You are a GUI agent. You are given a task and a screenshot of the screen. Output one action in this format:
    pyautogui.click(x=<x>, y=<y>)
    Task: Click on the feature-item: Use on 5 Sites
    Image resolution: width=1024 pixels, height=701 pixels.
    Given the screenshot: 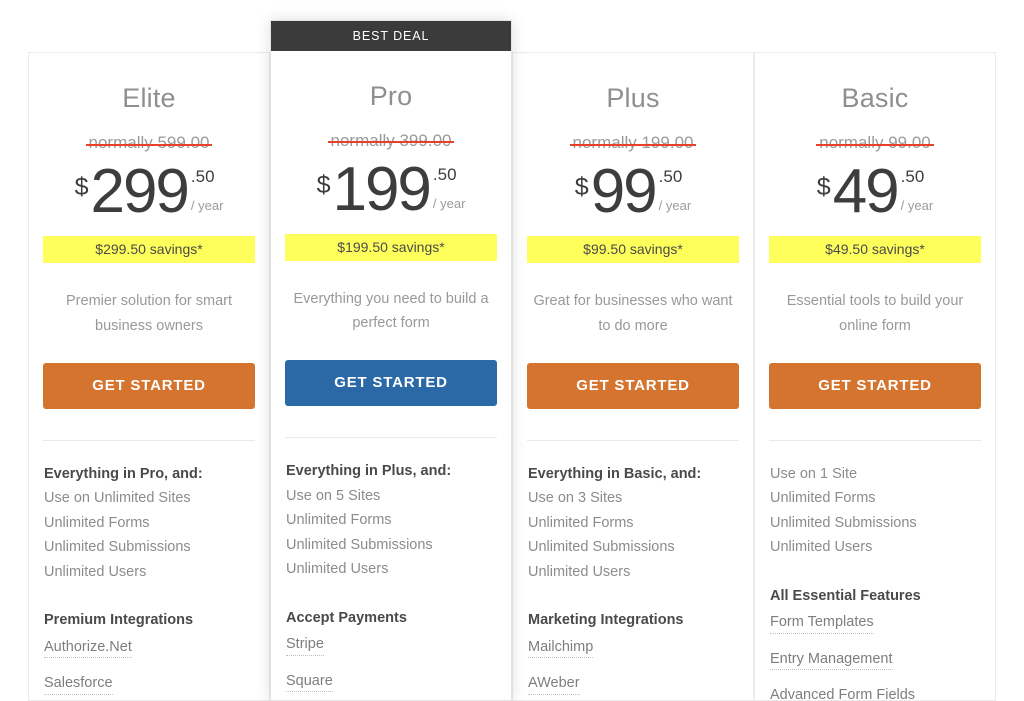 What is the action you would take?
    pyautogui.click(x=333, y=495)
    